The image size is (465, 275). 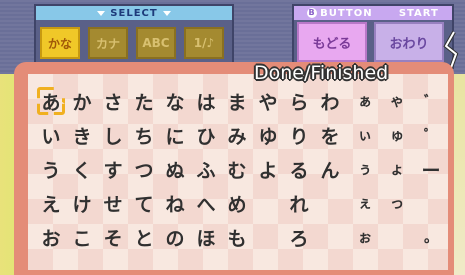 What do you see at coordinates (299, 203) in the screenshot?
I see `kana-key: れ` at bounding box center [299, 203].